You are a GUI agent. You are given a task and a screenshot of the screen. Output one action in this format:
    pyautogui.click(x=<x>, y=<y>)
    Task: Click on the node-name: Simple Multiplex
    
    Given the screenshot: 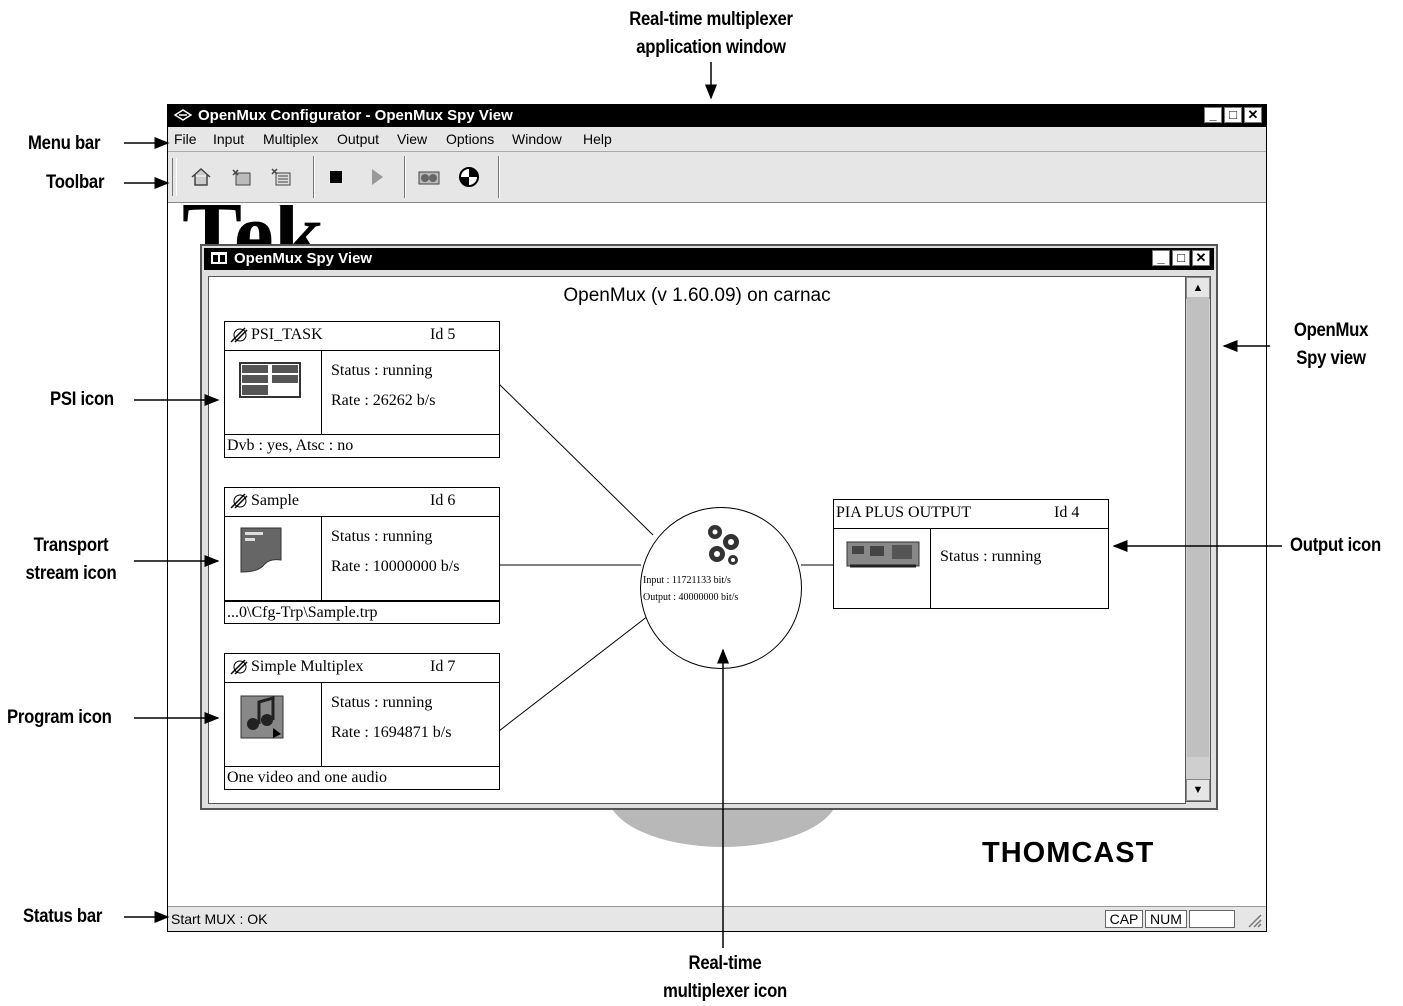 What is the action you would take?
    pyautogui.click(x=307, y=666)
    